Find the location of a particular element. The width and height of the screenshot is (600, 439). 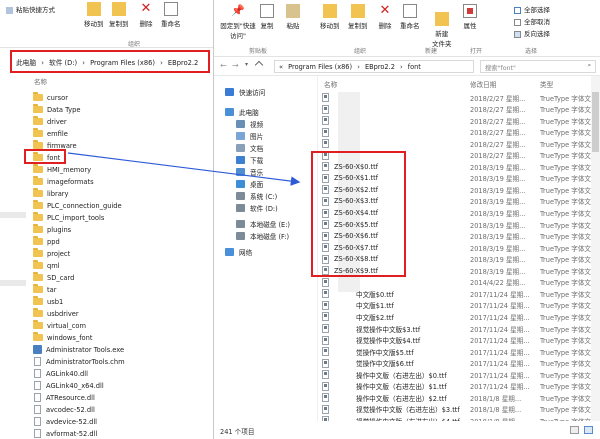

nav-item: 图片 is located at coordinates (249, 136).